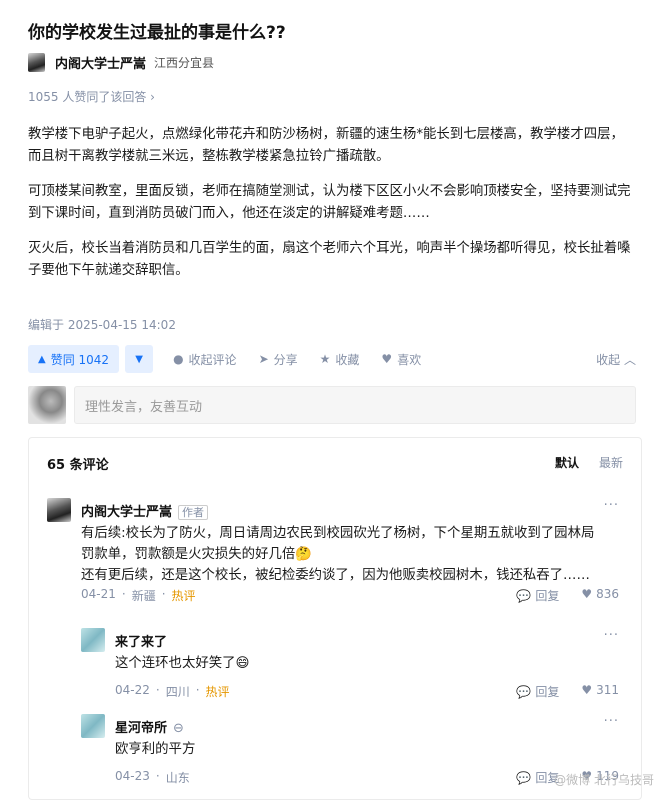 The height and width of the screenshot is (800, 662). I want to click on favorite-button: ★ 收藏, so click(340, 359).